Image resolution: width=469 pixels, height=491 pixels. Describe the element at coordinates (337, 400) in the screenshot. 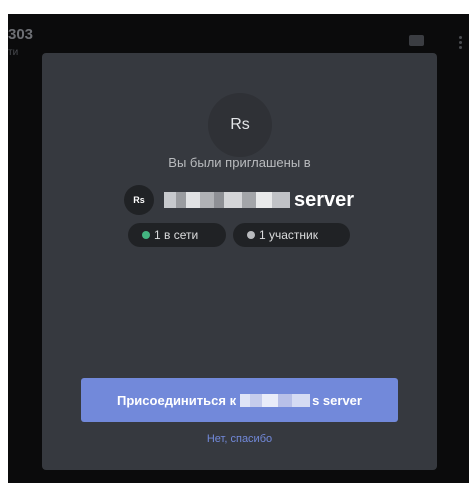

I see `join-button-suffix: s server` at that location.